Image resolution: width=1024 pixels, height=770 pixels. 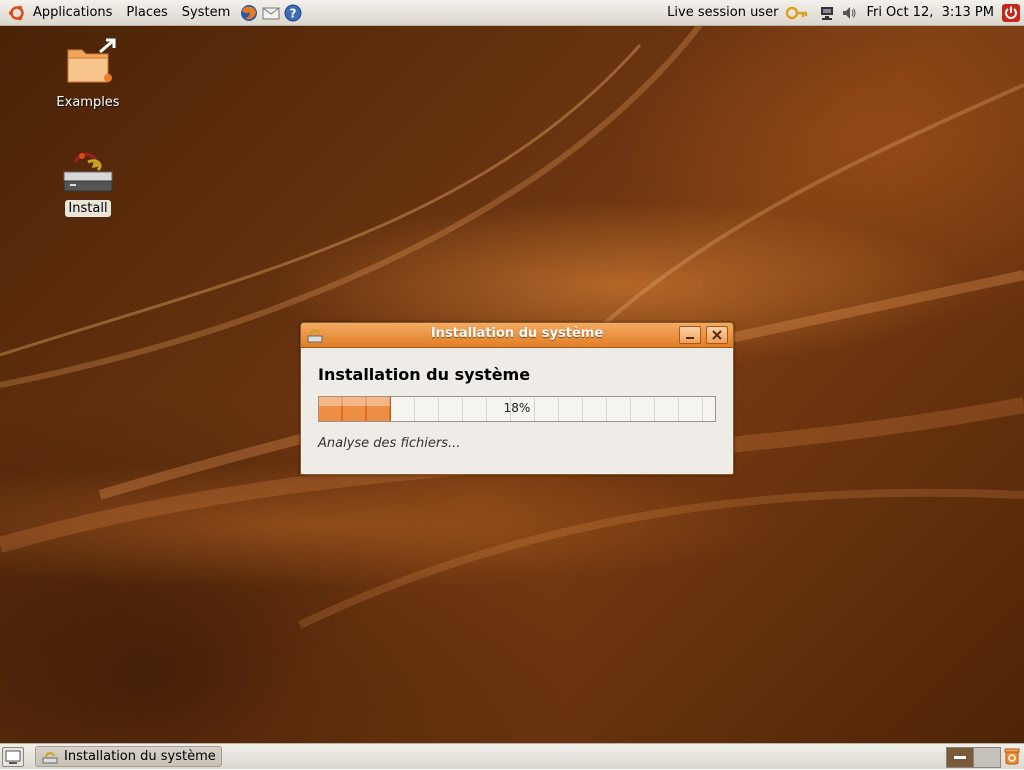 I want to click on minimize-button, so click(x=690, y=335).